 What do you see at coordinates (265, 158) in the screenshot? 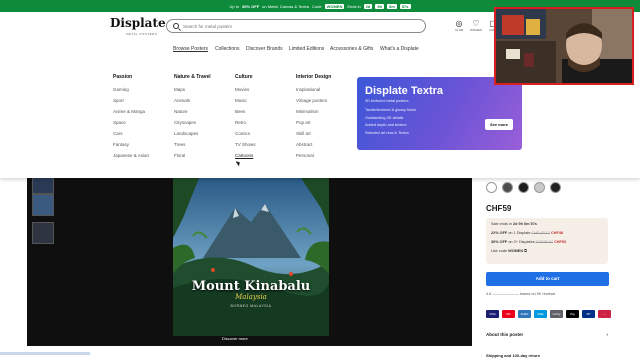
I see `menu-link-hovered: Cartoons` at bounding box center [265, 158].